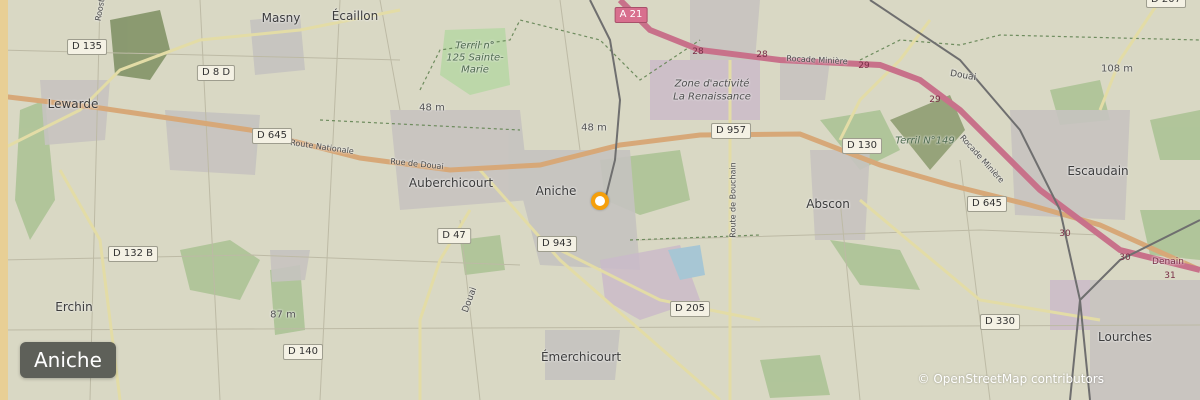 This screenshot has width=1200, height=400. I want to click on shield-d8d: D 8 D, so click(216, 73).